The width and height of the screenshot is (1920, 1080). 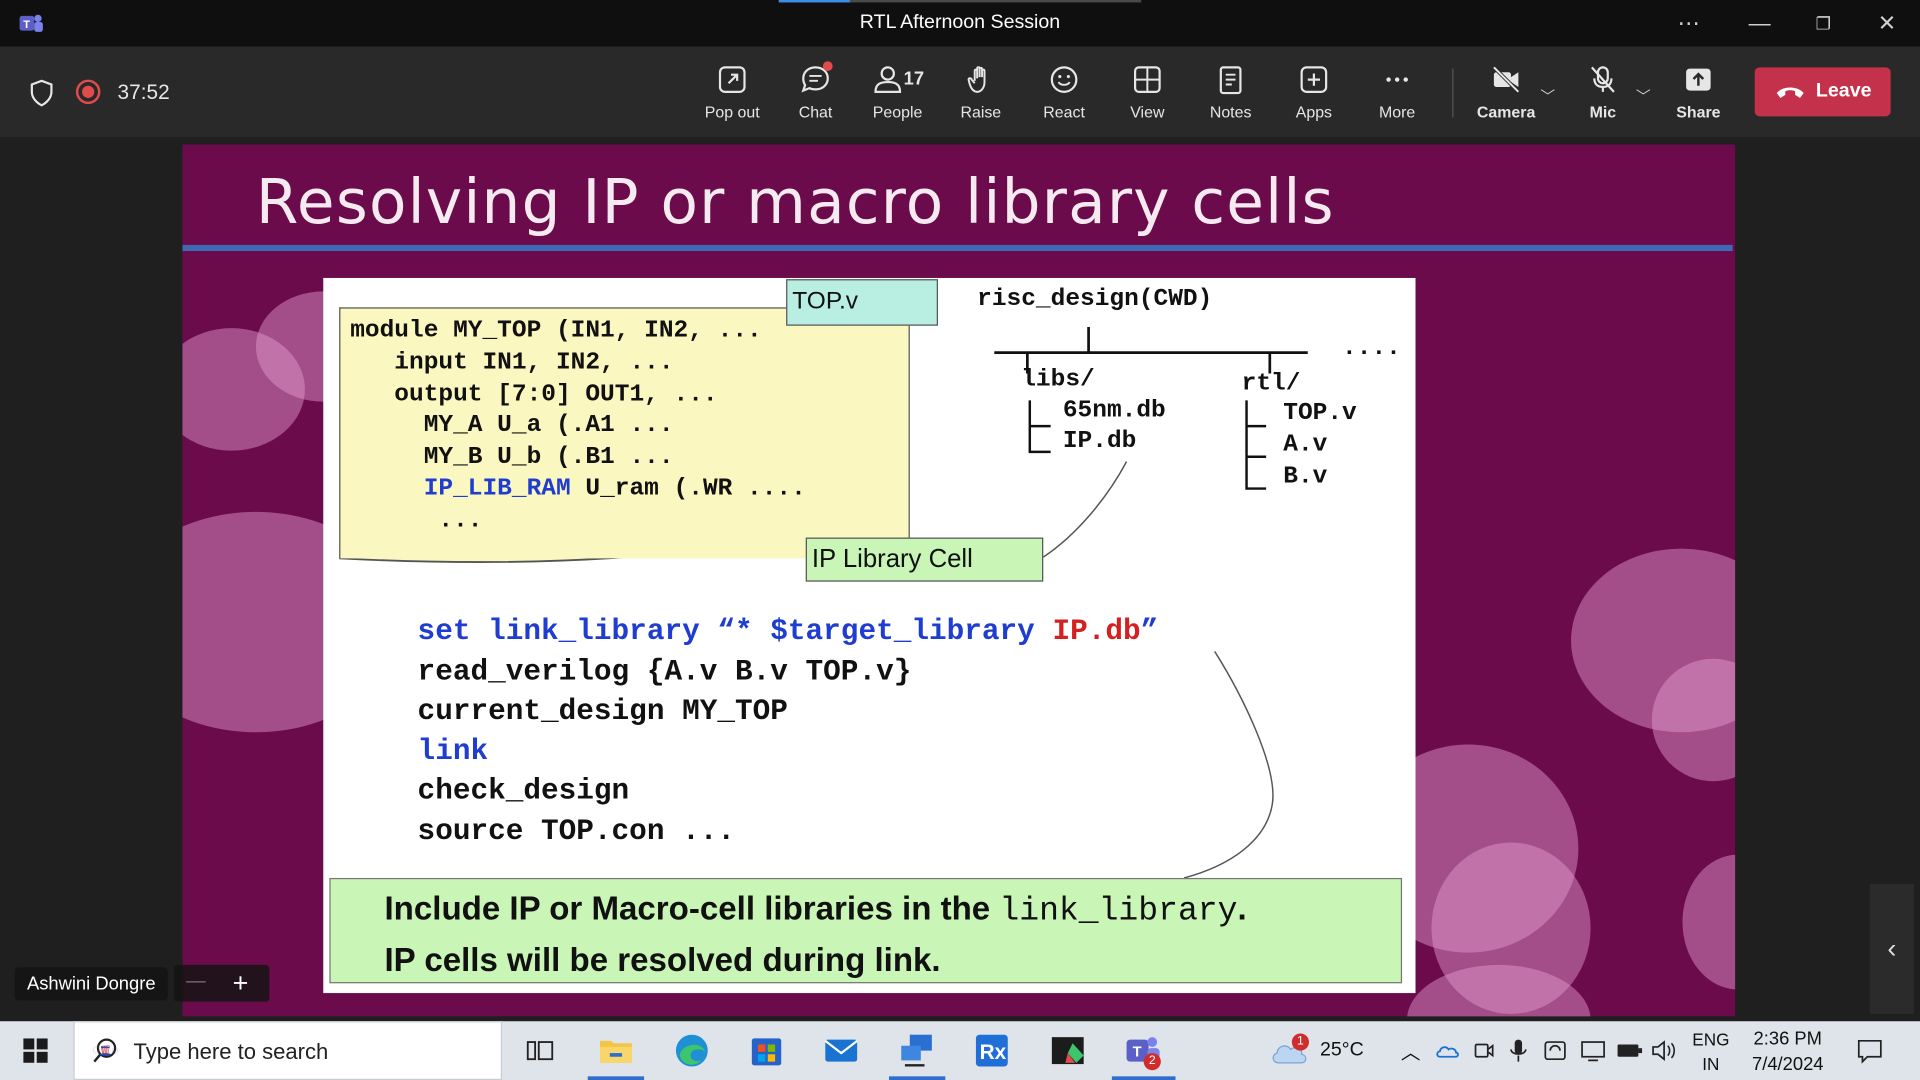 What do you see at coordinates (1506, 80) in the screenshot?
I see `camera-off-icon` at bounding box center [1506, 80].